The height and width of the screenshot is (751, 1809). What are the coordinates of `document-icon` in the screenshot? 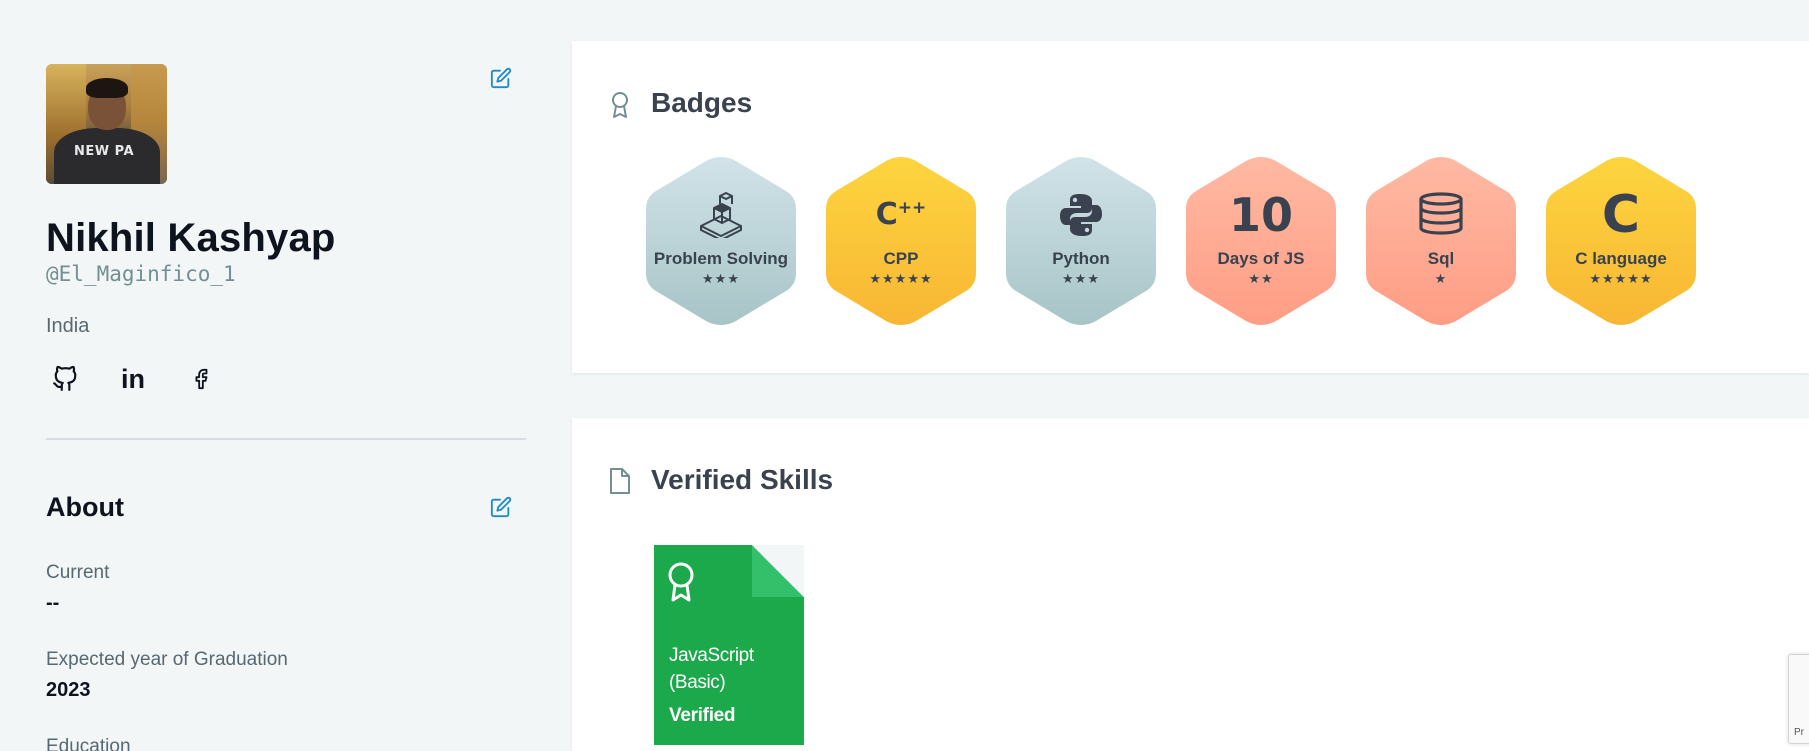 It's located at (620, 481).